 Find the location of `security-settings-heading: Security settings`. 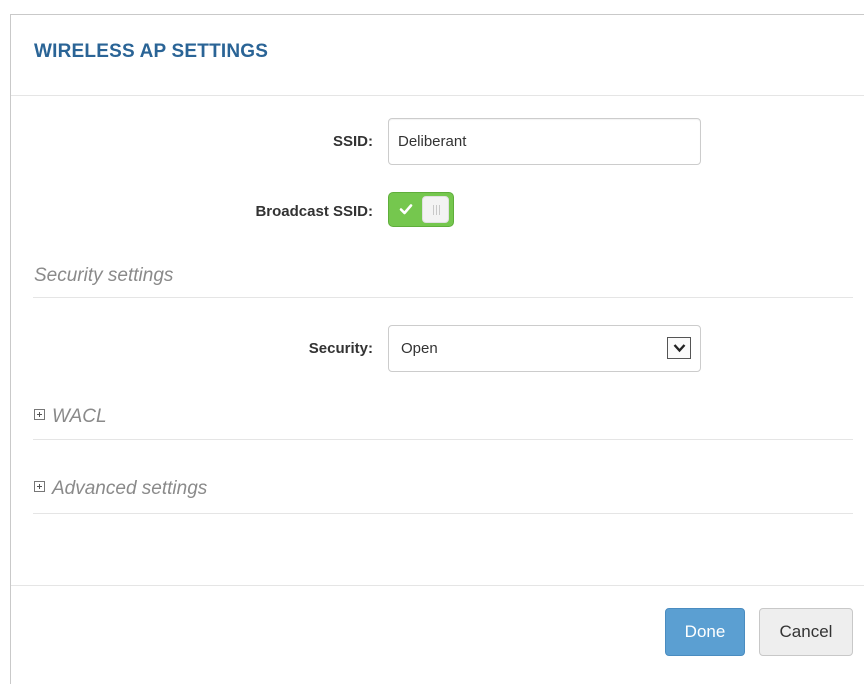

security-settings-heading: Security settings is located at coordinates (104, 275).